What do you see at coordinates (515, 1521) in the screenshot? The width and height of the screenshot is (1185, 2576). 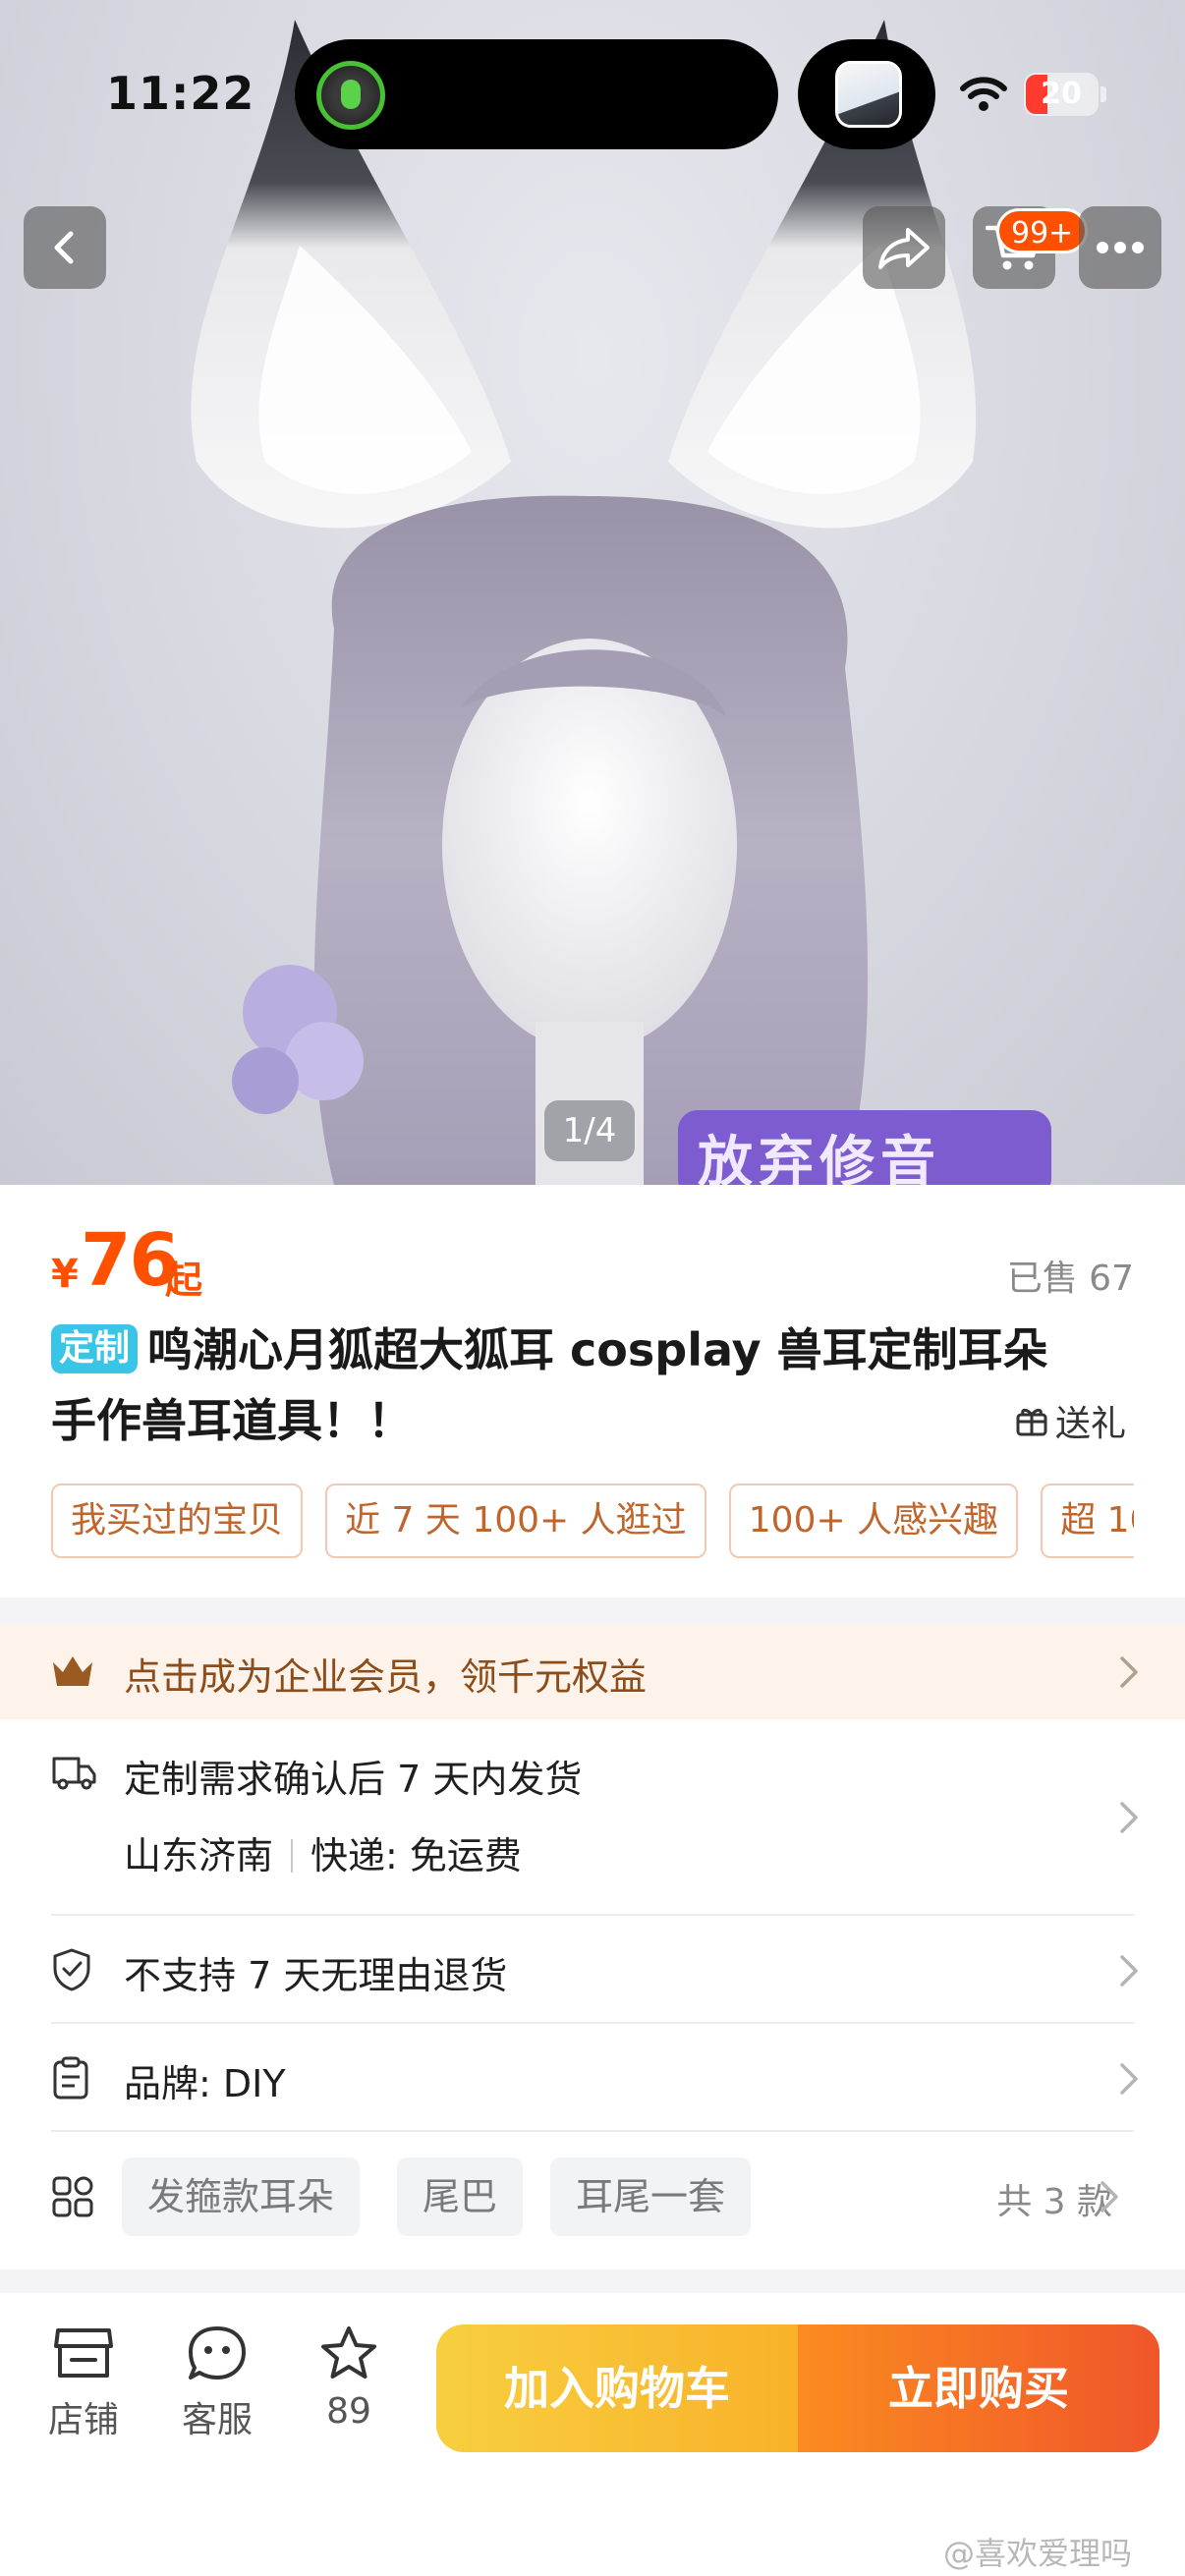 I see `chip-visitors: 近 7 天 100+ 人逛过` at bounding box center [515, 1521].